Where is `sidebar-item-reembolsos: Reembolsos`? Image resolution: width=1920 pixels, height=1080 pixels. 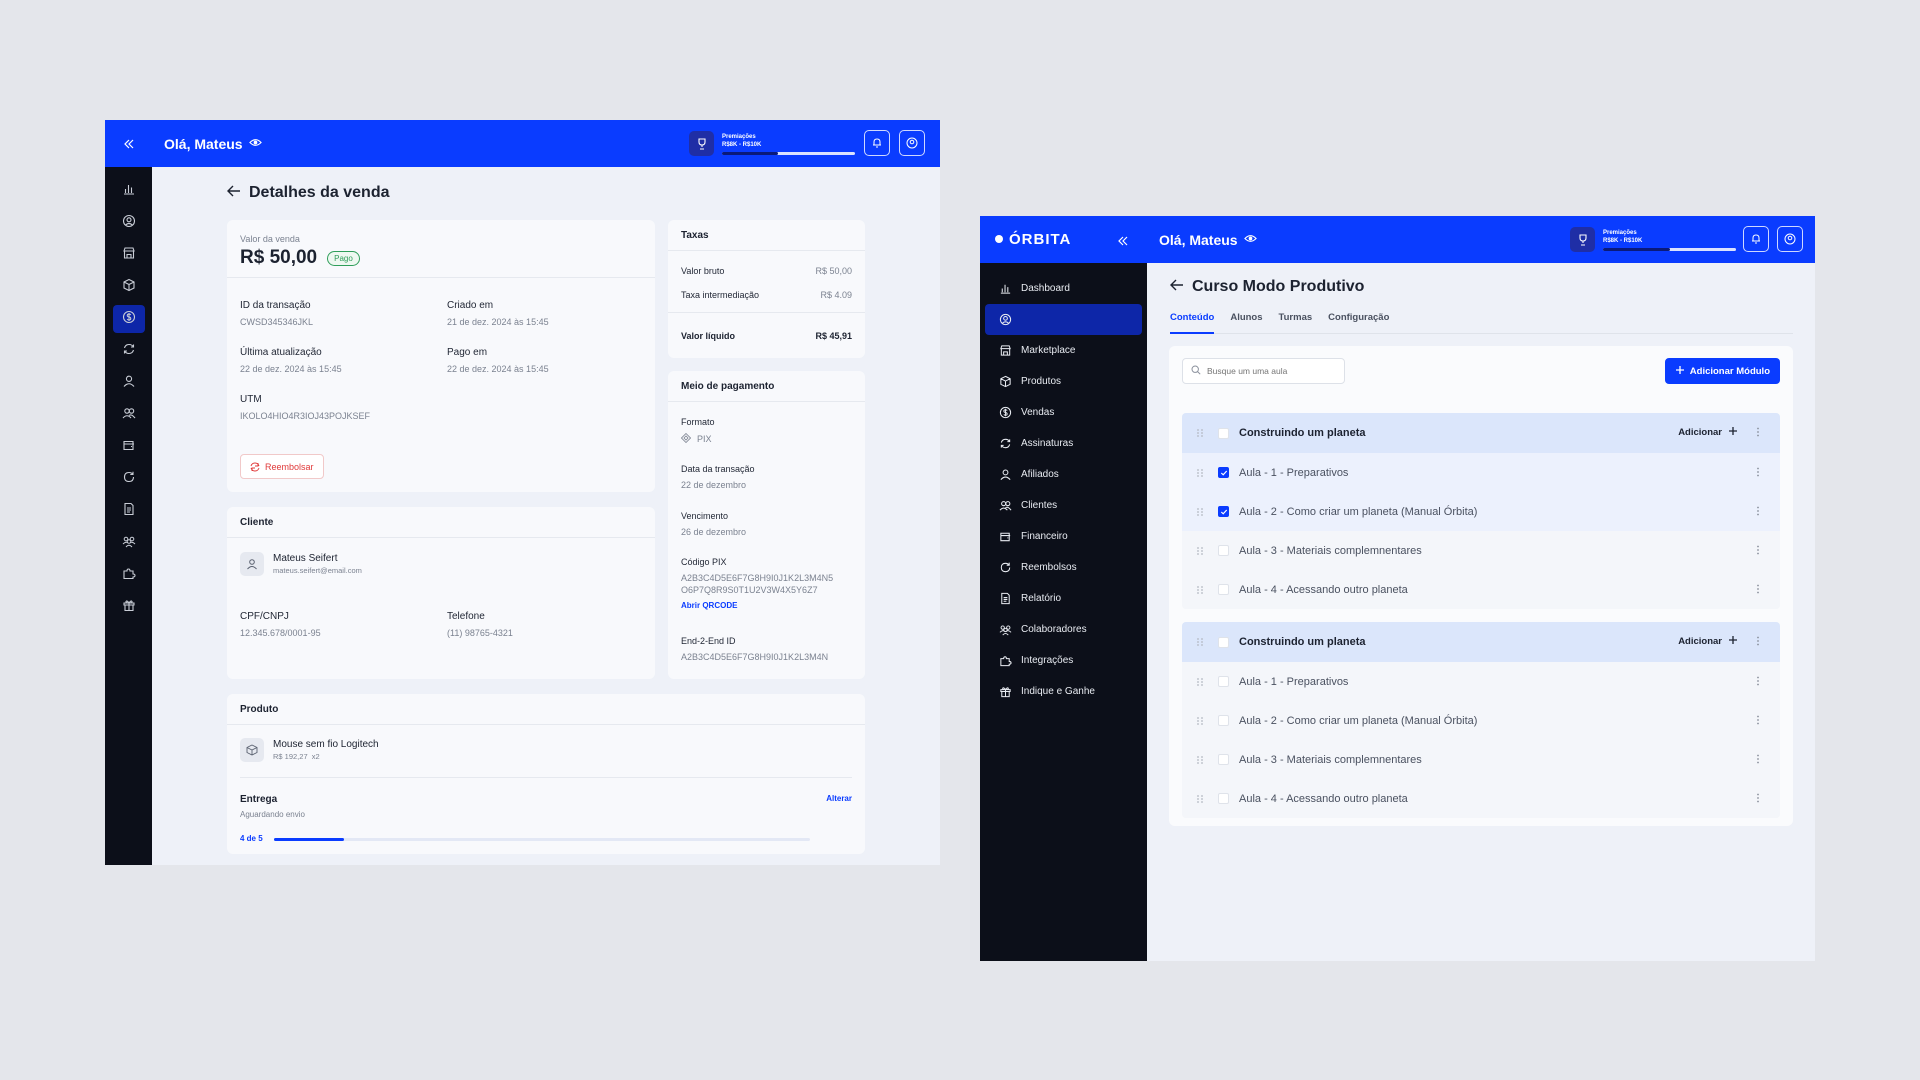 sidebar-item-reembolsos: Reembolsos is located at coordinates (1063, 567).